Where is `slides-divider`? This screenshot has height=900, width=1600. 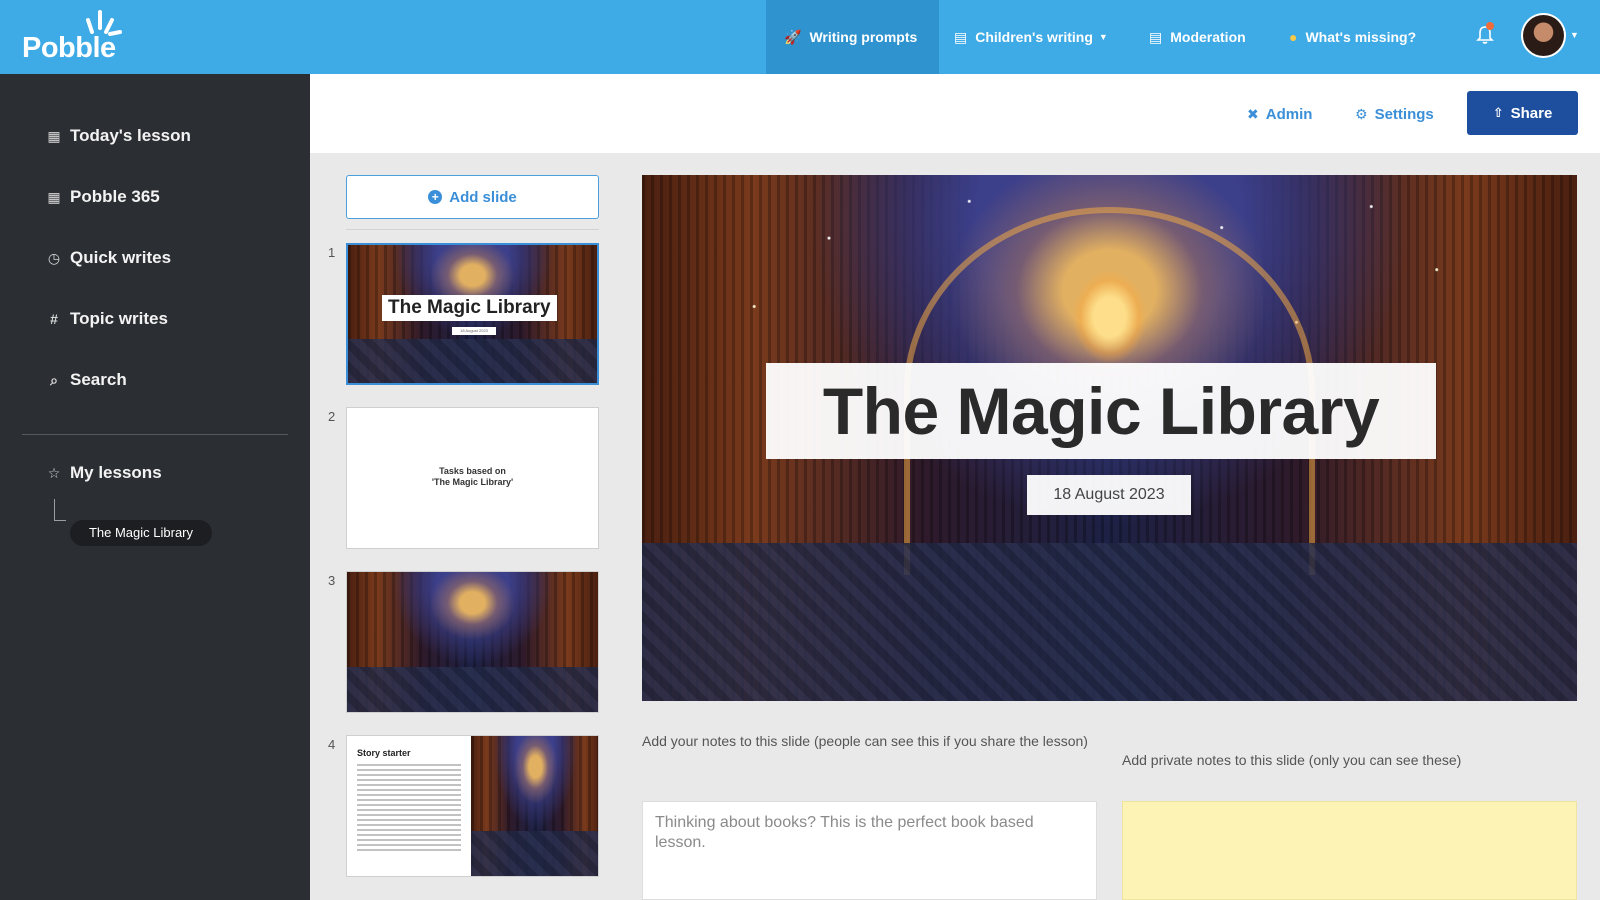
slides-divider is located at coordinates (472, 229).